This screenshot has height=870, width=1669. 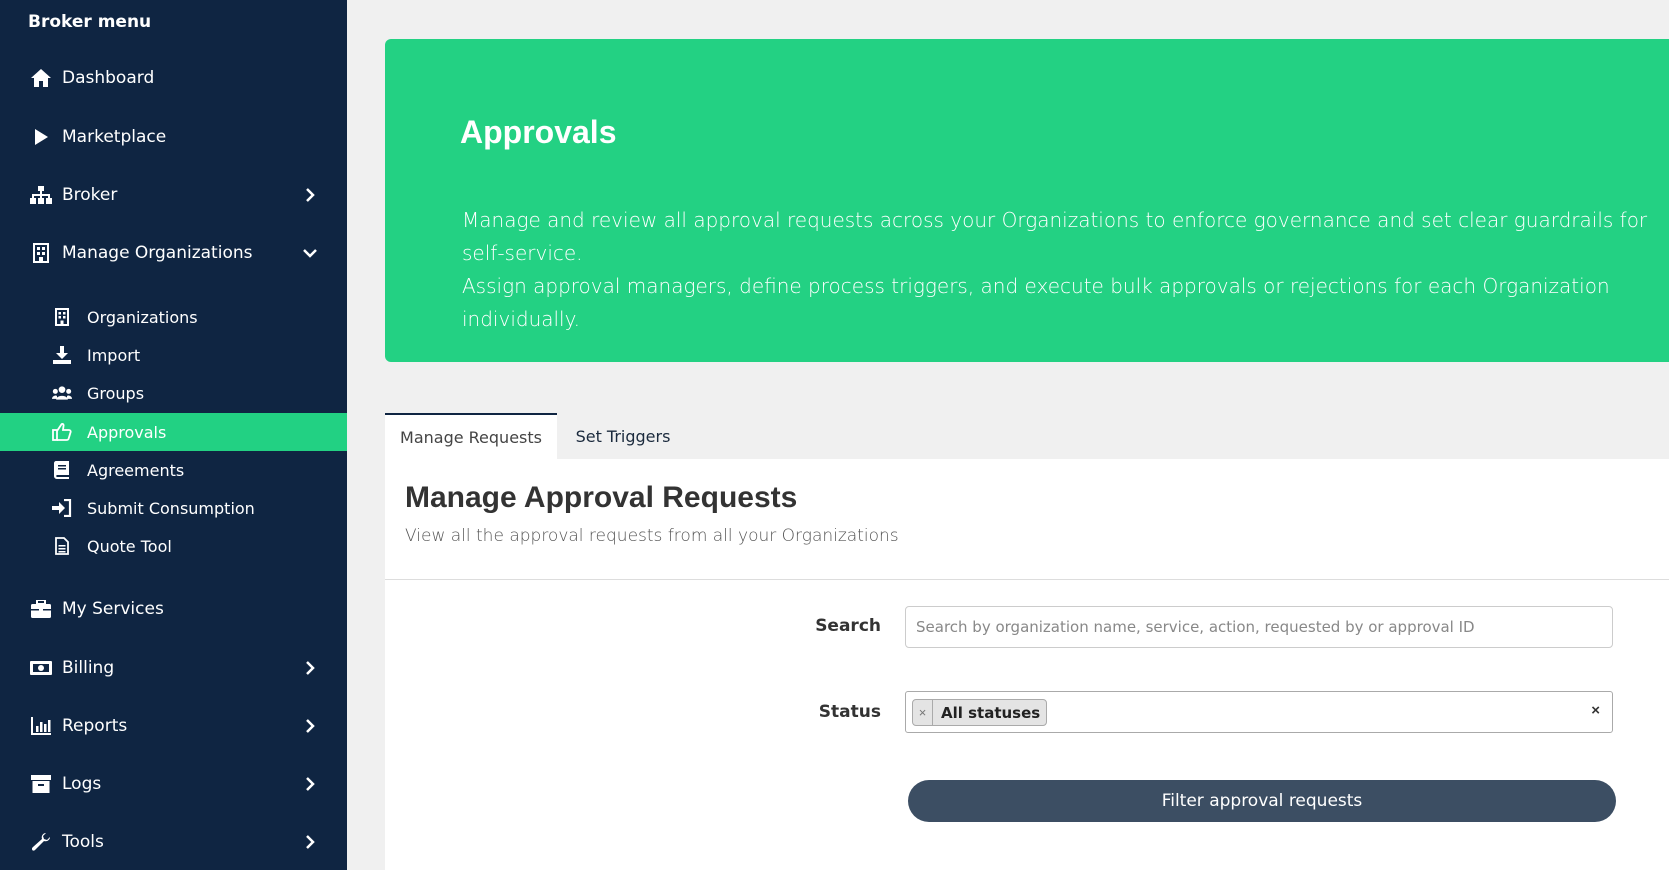 I want to click on sidebar-item-manage-organizations: Manage Organizations, so click(x=173, y=253).